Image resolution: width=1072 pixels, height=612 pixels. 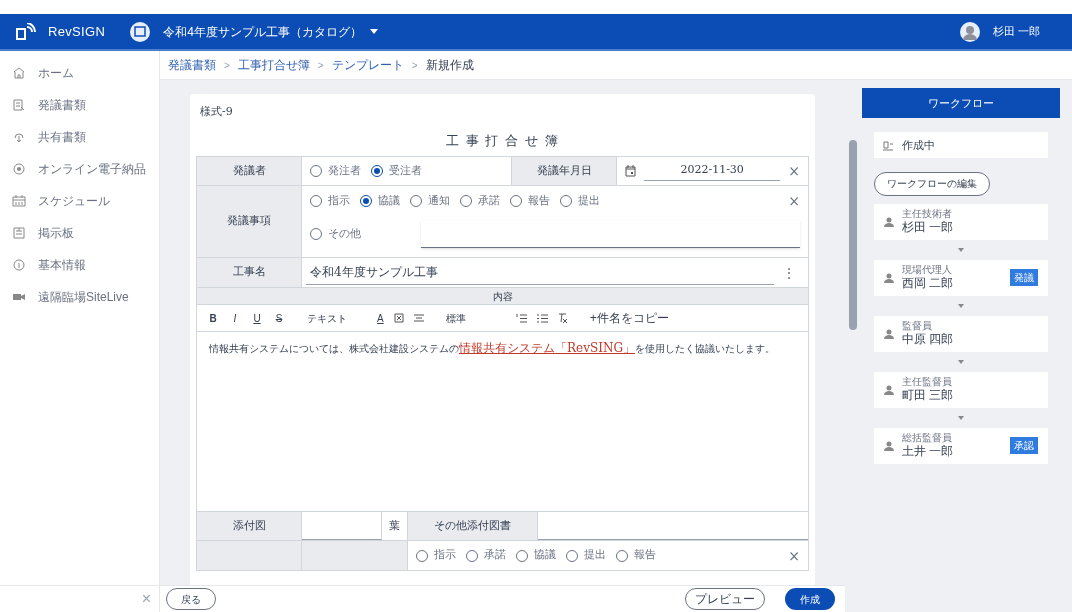 What do you see at coordinates (79, 233) in the screenshot?
I see `sidebar-item: 掲示板` at bounding box center [79, 233].